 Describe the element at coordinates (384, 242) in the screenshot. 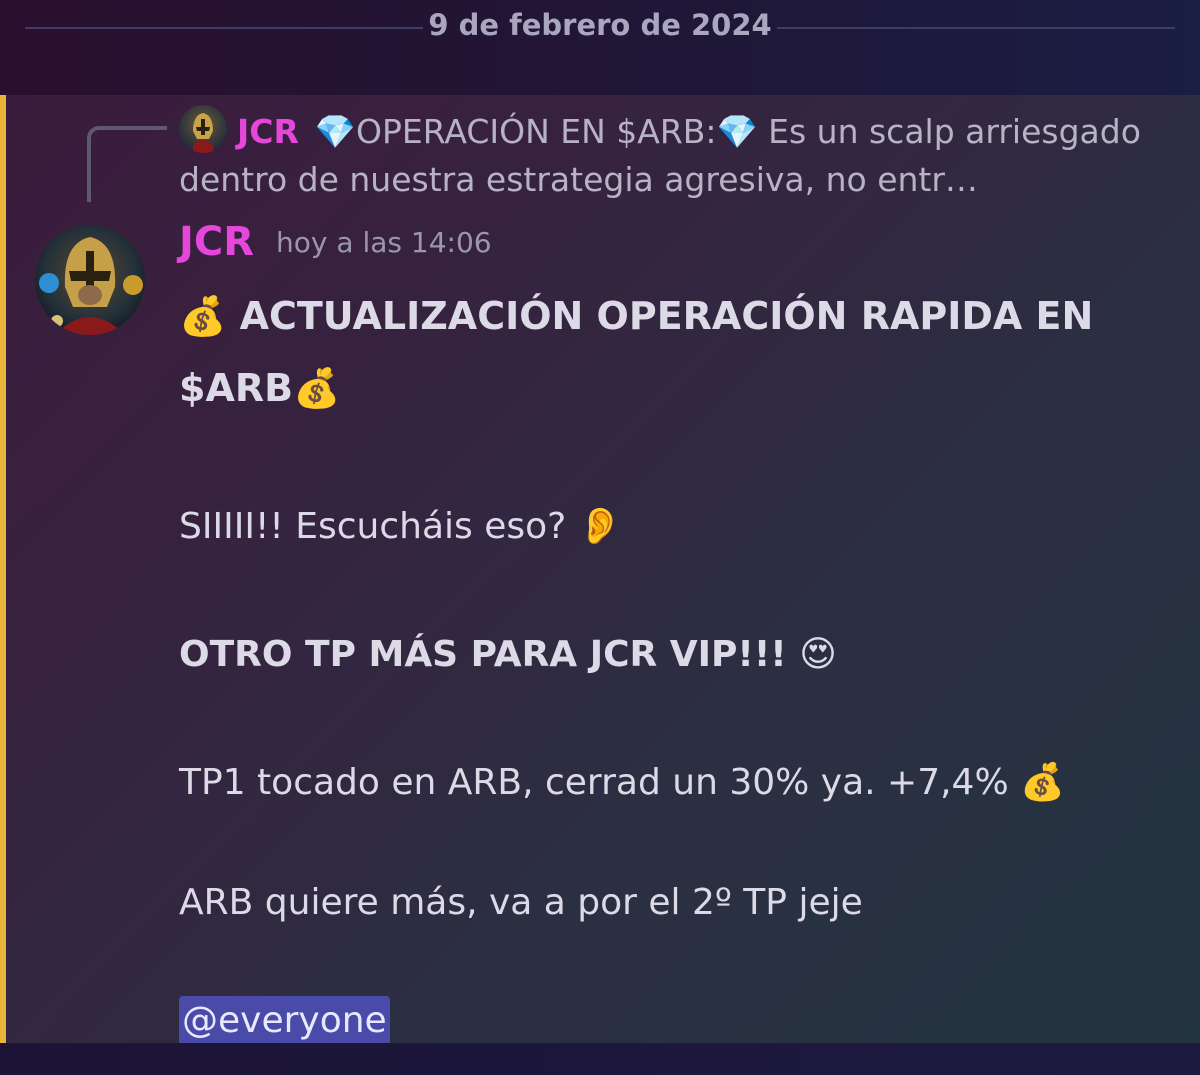

I see `message-timestamp: hoy a las 14:06` at that location.